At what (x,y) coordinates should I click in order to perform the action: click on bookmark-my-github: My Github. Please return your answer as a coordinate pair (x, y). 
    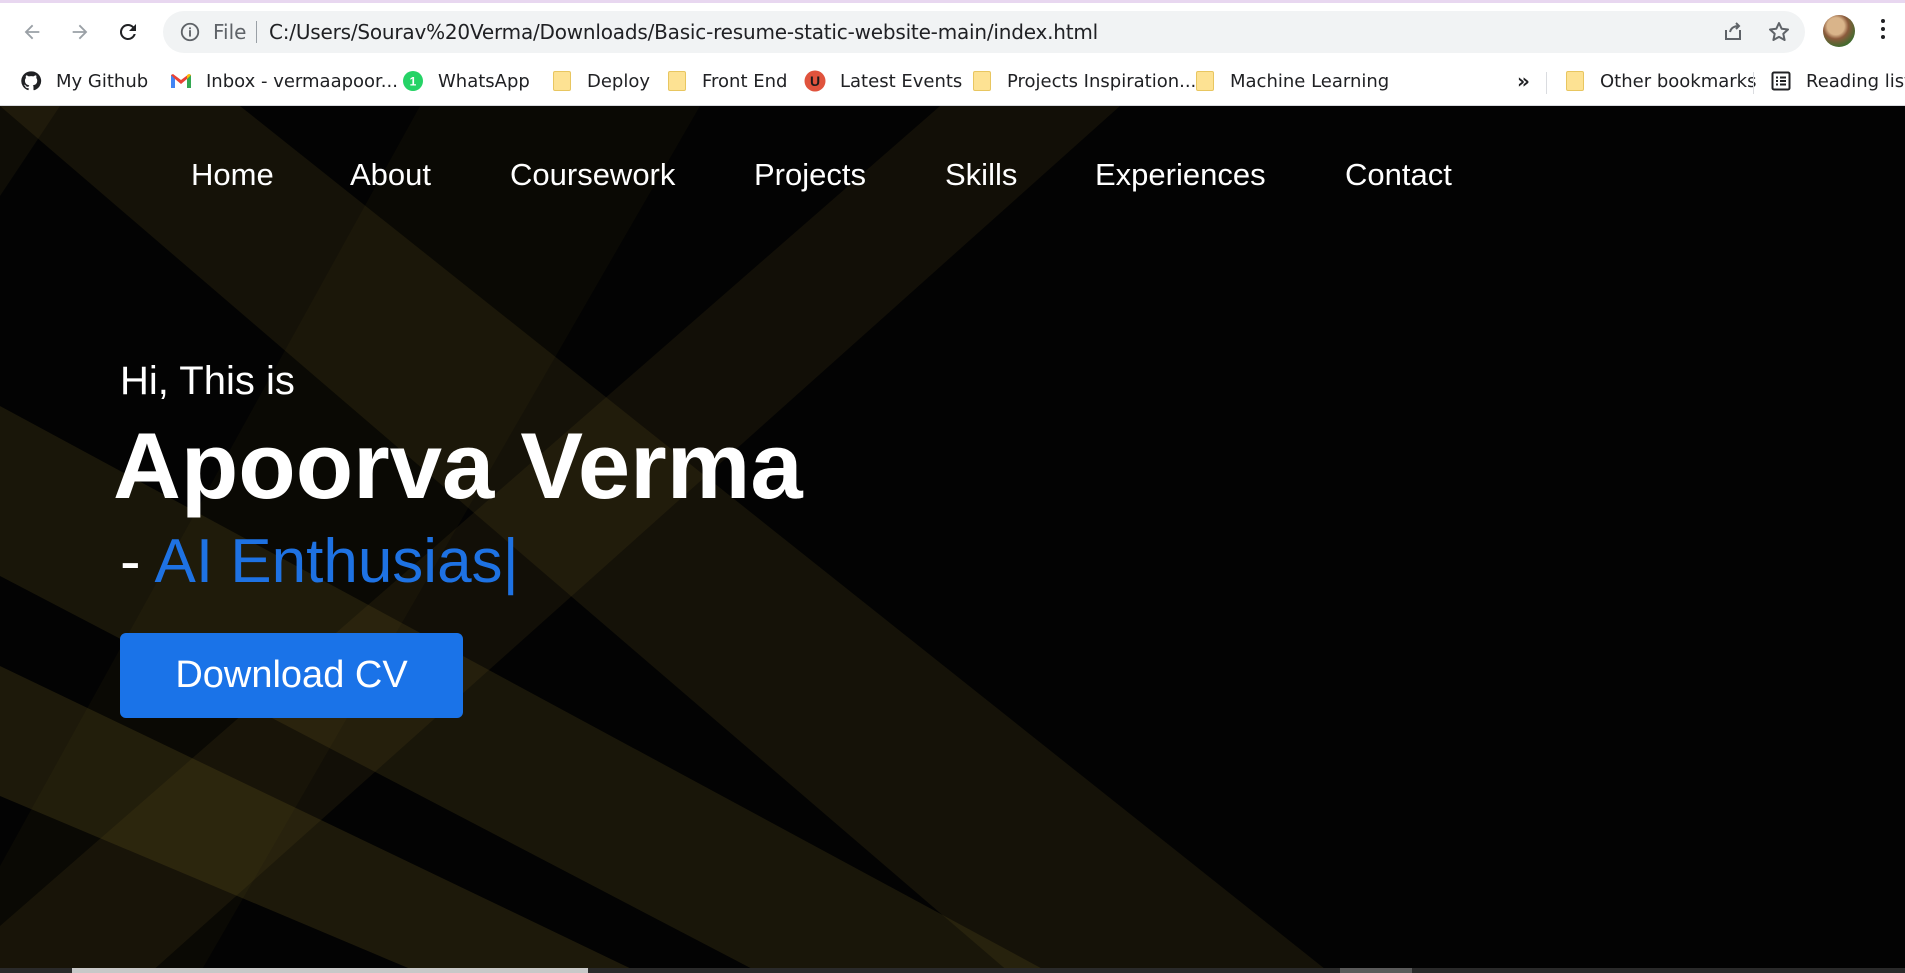
    Looking at the image, I should click on (84, 81).